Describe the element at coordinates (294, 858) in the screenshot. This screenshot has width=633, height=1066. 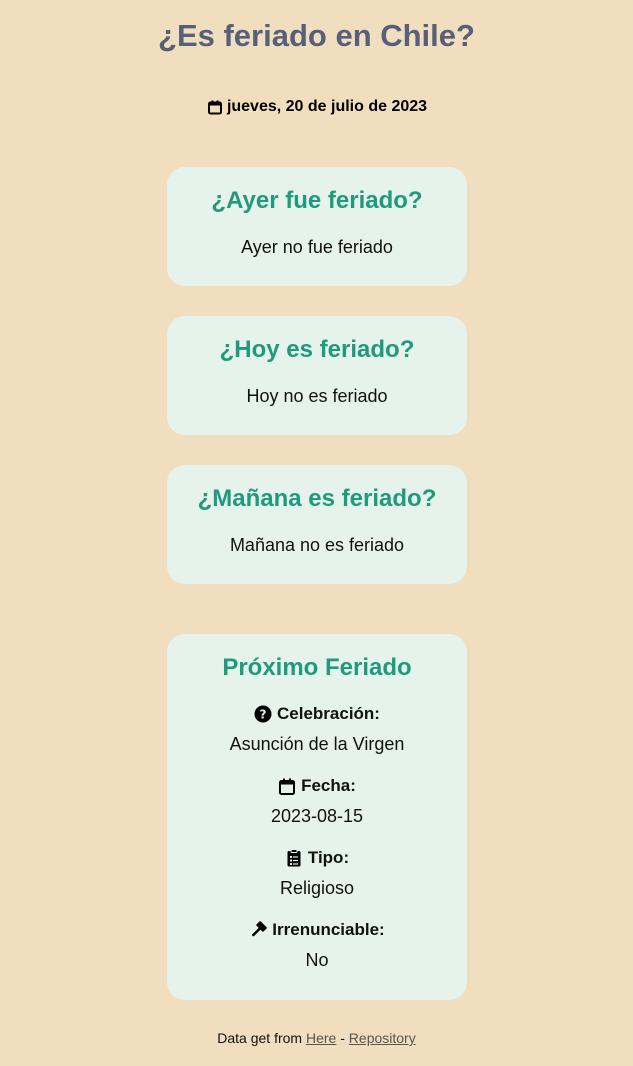
I see `clipboard-list-icon` at that location.